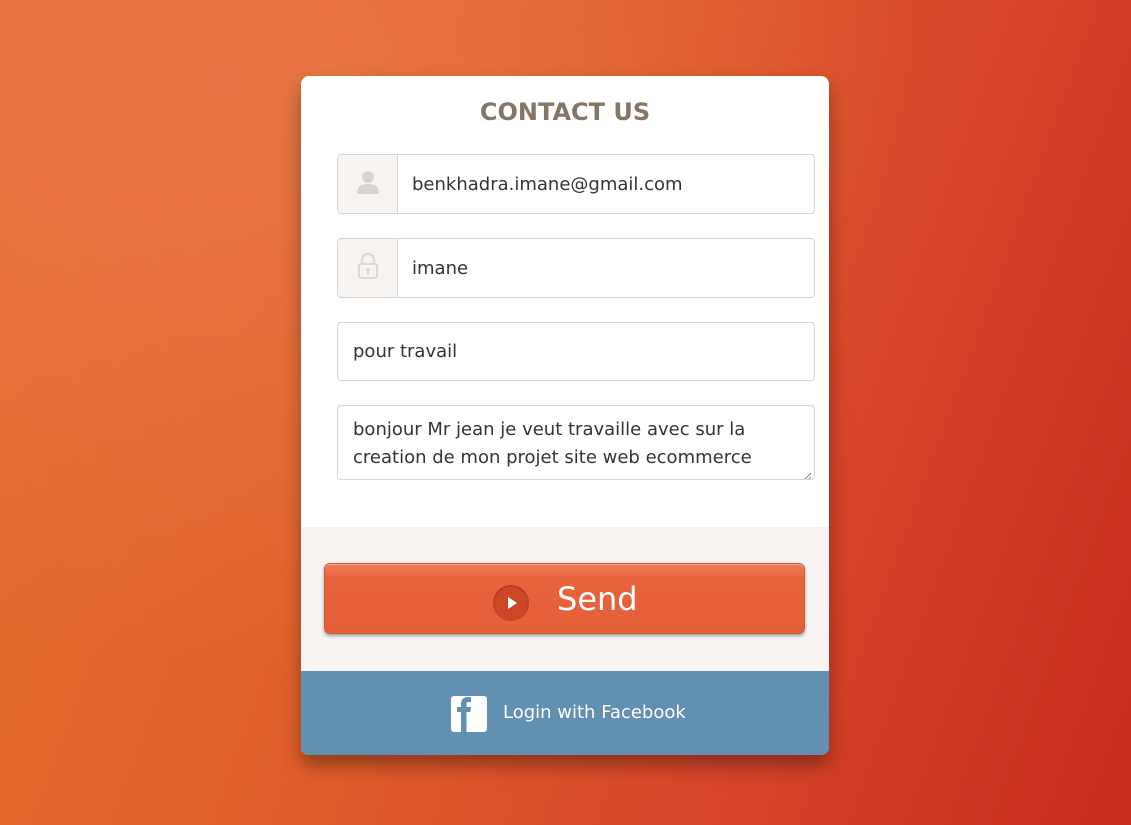  I want to click on facebook-login-button: Login with Facebook, so click(565, 713).